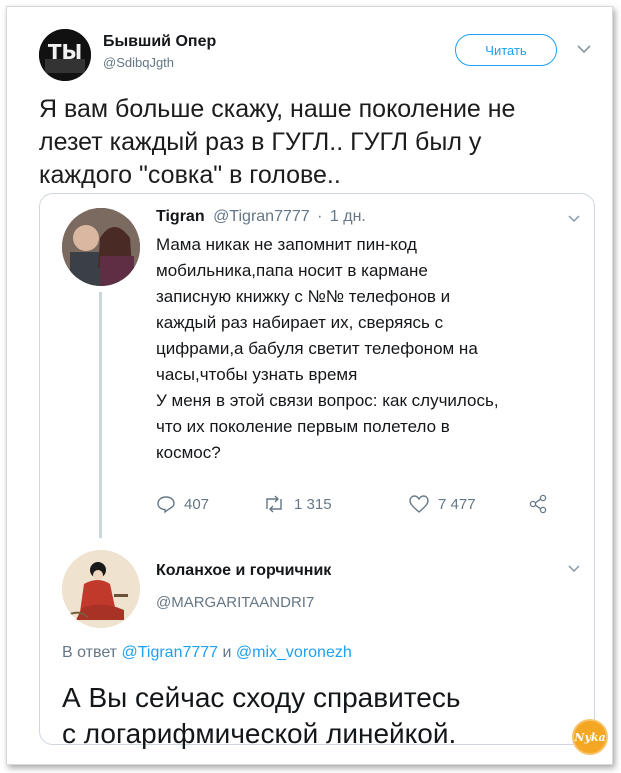 The height and width of the screenshot is (773, 621). What do you see at coordinates (457, 504) in the screenshot?
I see `like-count: 7 477` at bounding box center [457, 504].